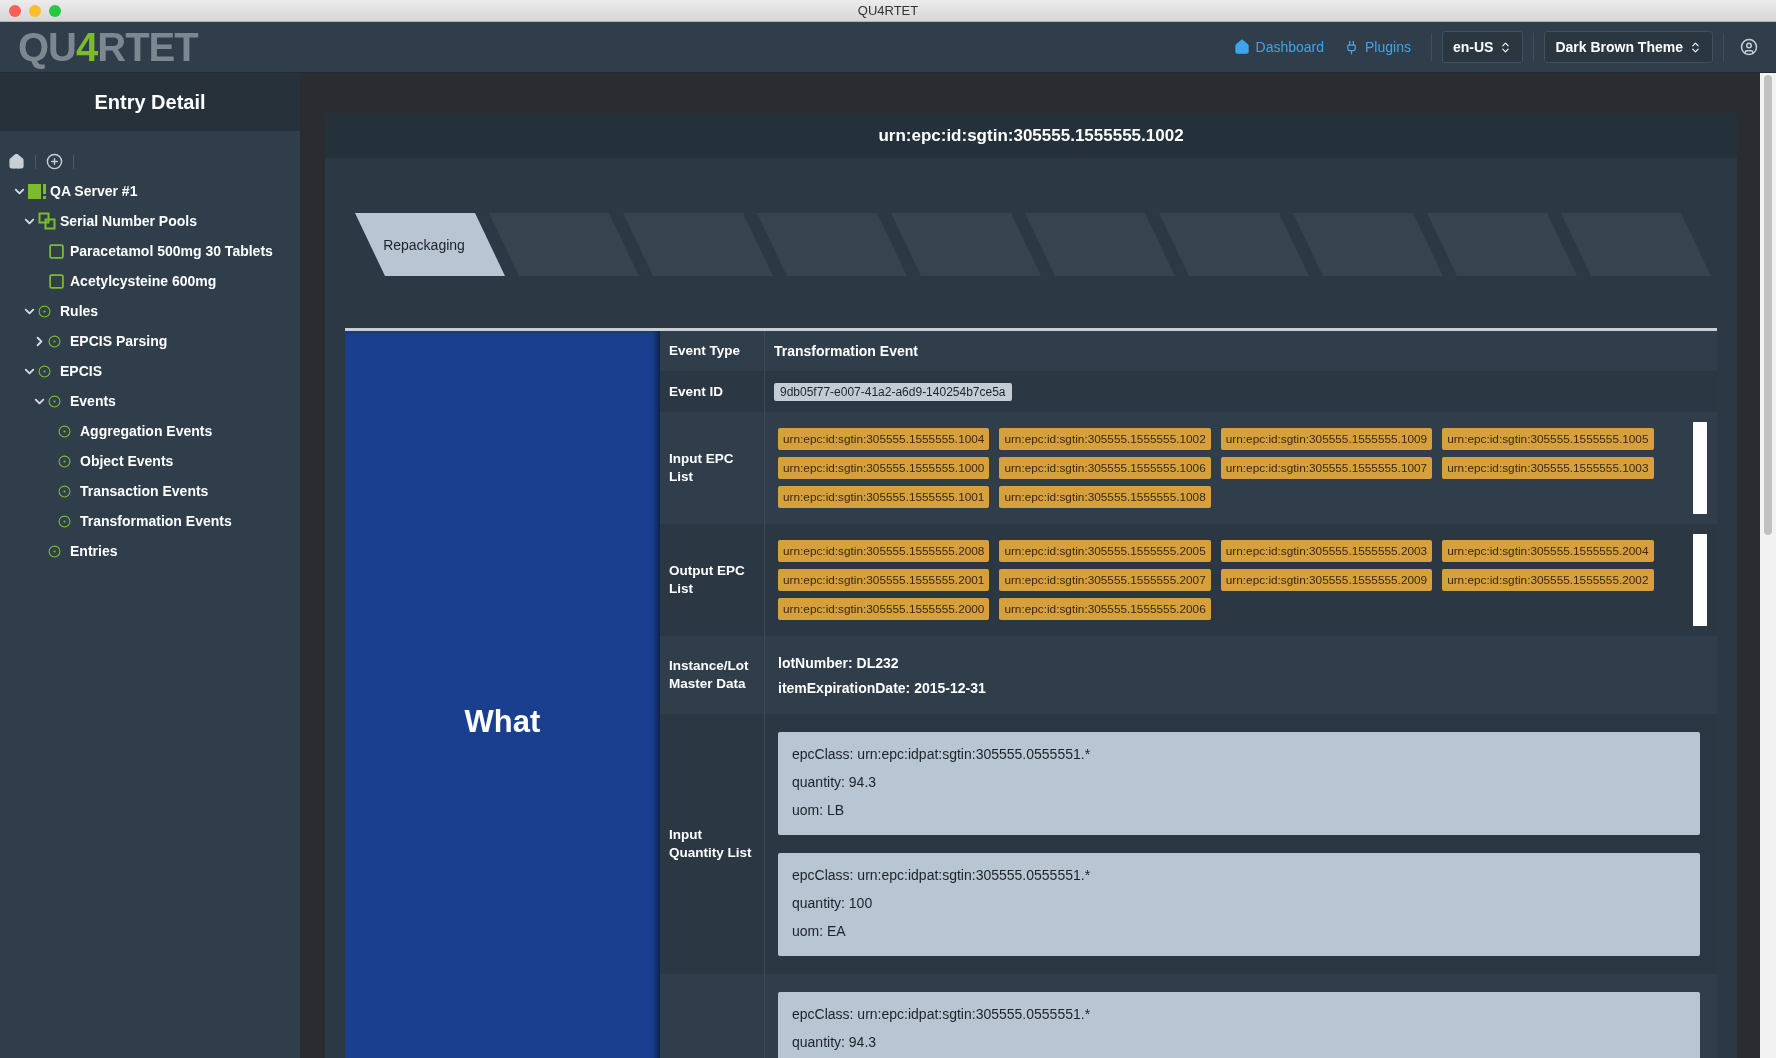 This screenshot has width=1776, height=1058. Describe the element at coordinates (143, 281) in the screenshot. I see `tree-item: Acetylcysteine 600mg` at that location.